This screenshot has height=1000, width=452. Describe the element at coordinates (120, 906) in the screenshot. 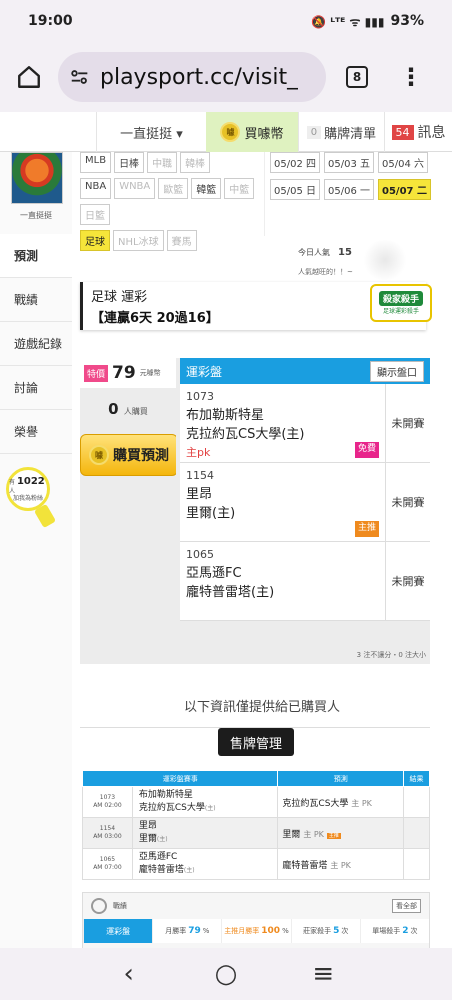

I see `record-title: 戰績` at that location.